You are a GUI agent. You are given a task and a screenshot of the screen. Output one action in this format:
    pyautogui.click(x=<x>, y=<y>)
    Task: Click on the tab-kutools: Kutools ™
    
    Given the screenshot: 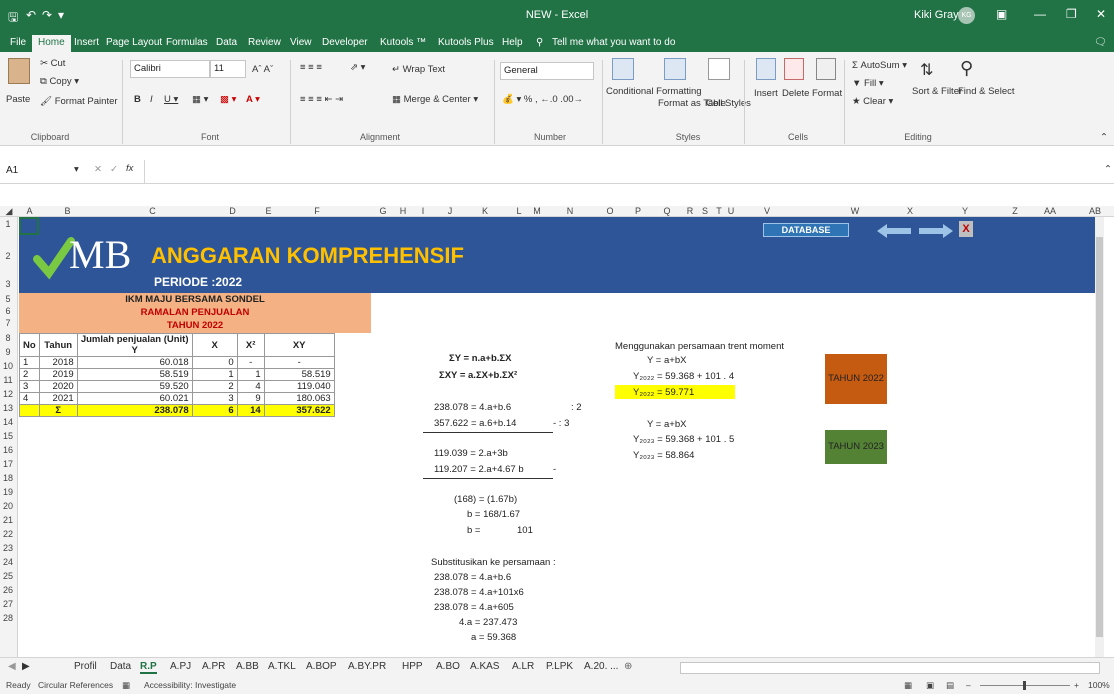 What is the action you would take?
    pyautogui.click(x=403, y=43)
    